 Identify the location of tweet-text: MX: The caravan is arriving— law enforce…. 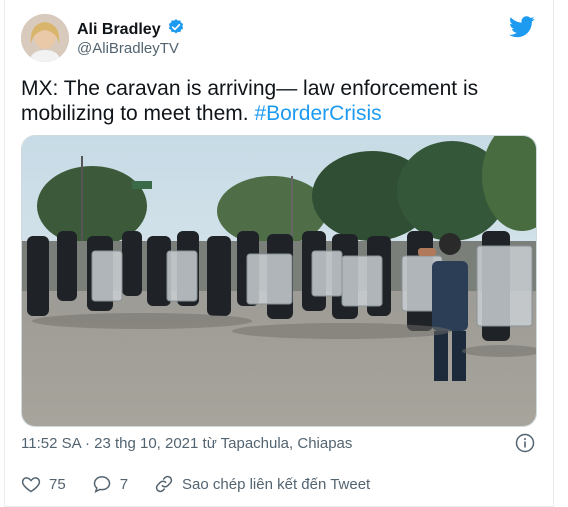
(271, 101).